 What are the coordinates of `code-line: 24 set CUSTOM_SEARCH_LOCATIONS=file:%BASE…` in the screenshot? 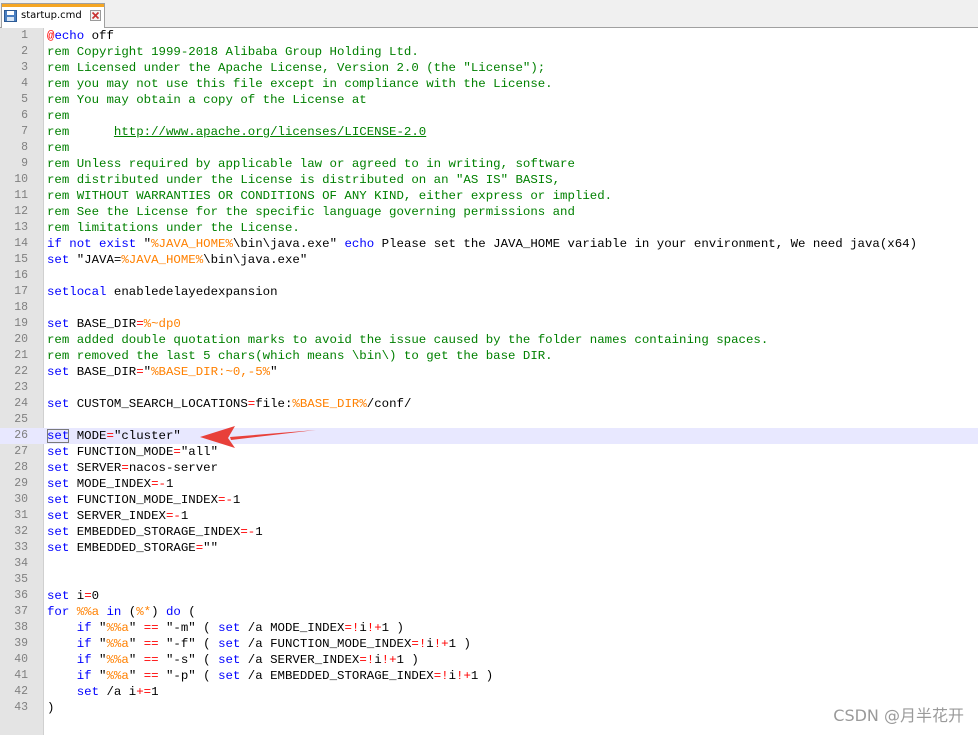 It's located at (489, 404).